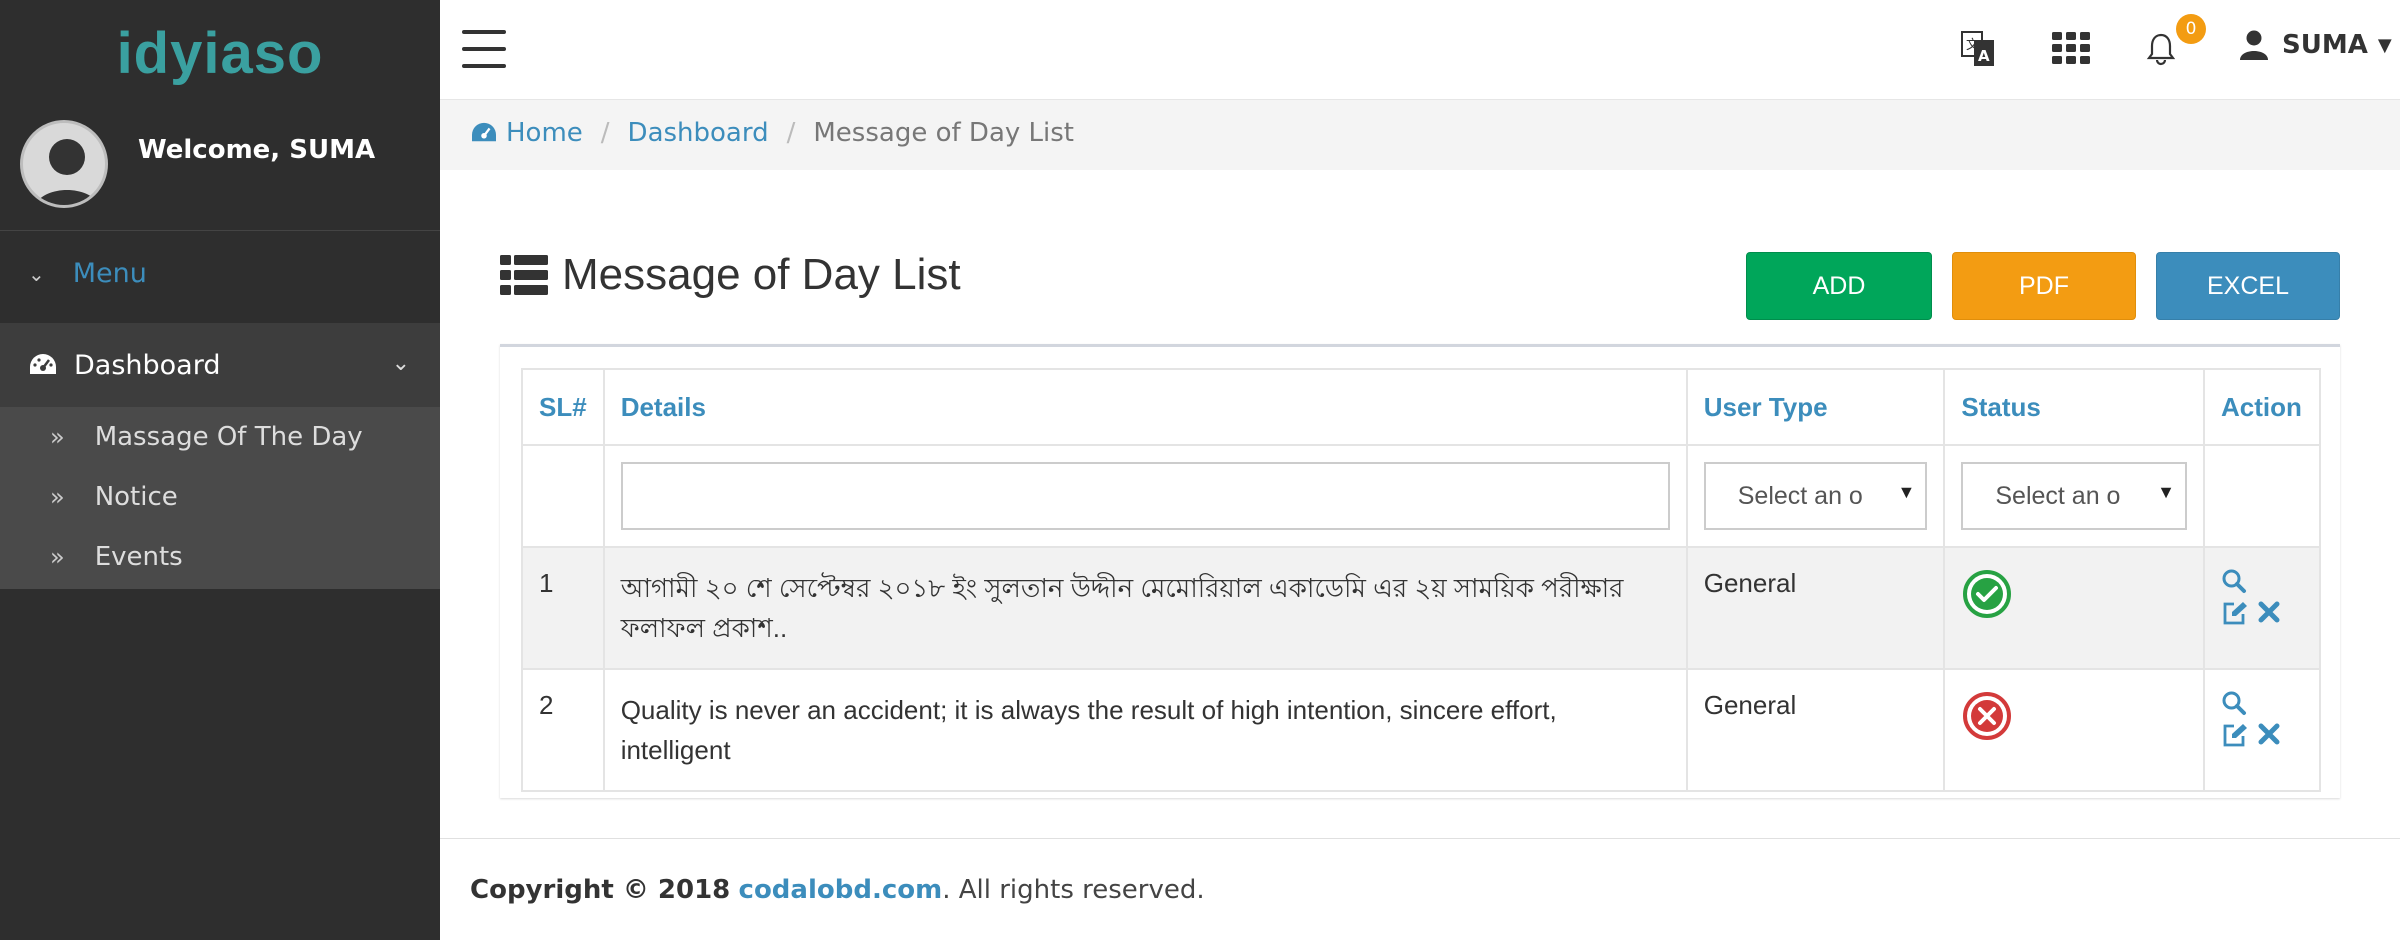  Describe the element at coordinates (67, 172) in the screenshot. I see `user-silhouette-icon` at that location.